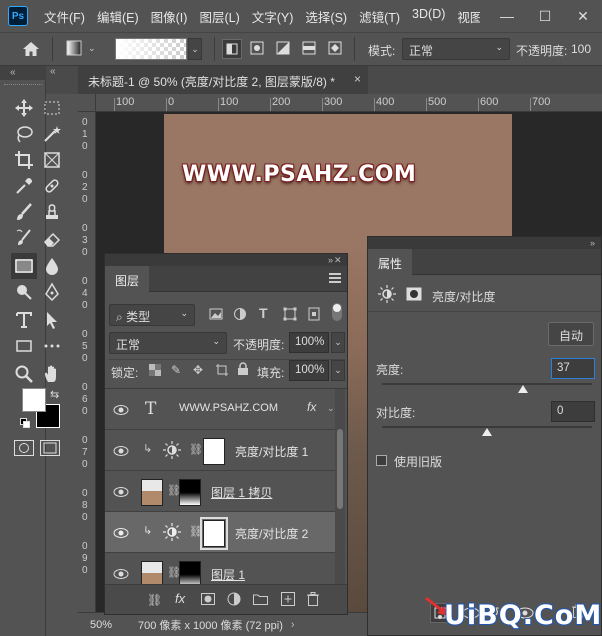 The width and height of the screenshot is (602, 636). Describe the element at coordinates (34, 400) in the screenshot. I see `foreground-color-swatch` at that location.